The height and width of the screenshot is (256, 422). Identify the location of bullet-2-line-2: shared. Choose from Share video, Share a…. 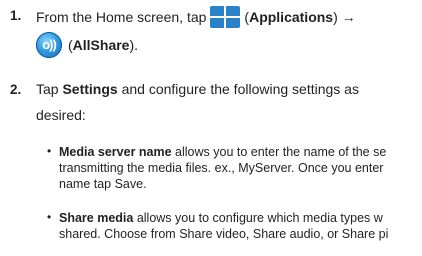
(224, 234).